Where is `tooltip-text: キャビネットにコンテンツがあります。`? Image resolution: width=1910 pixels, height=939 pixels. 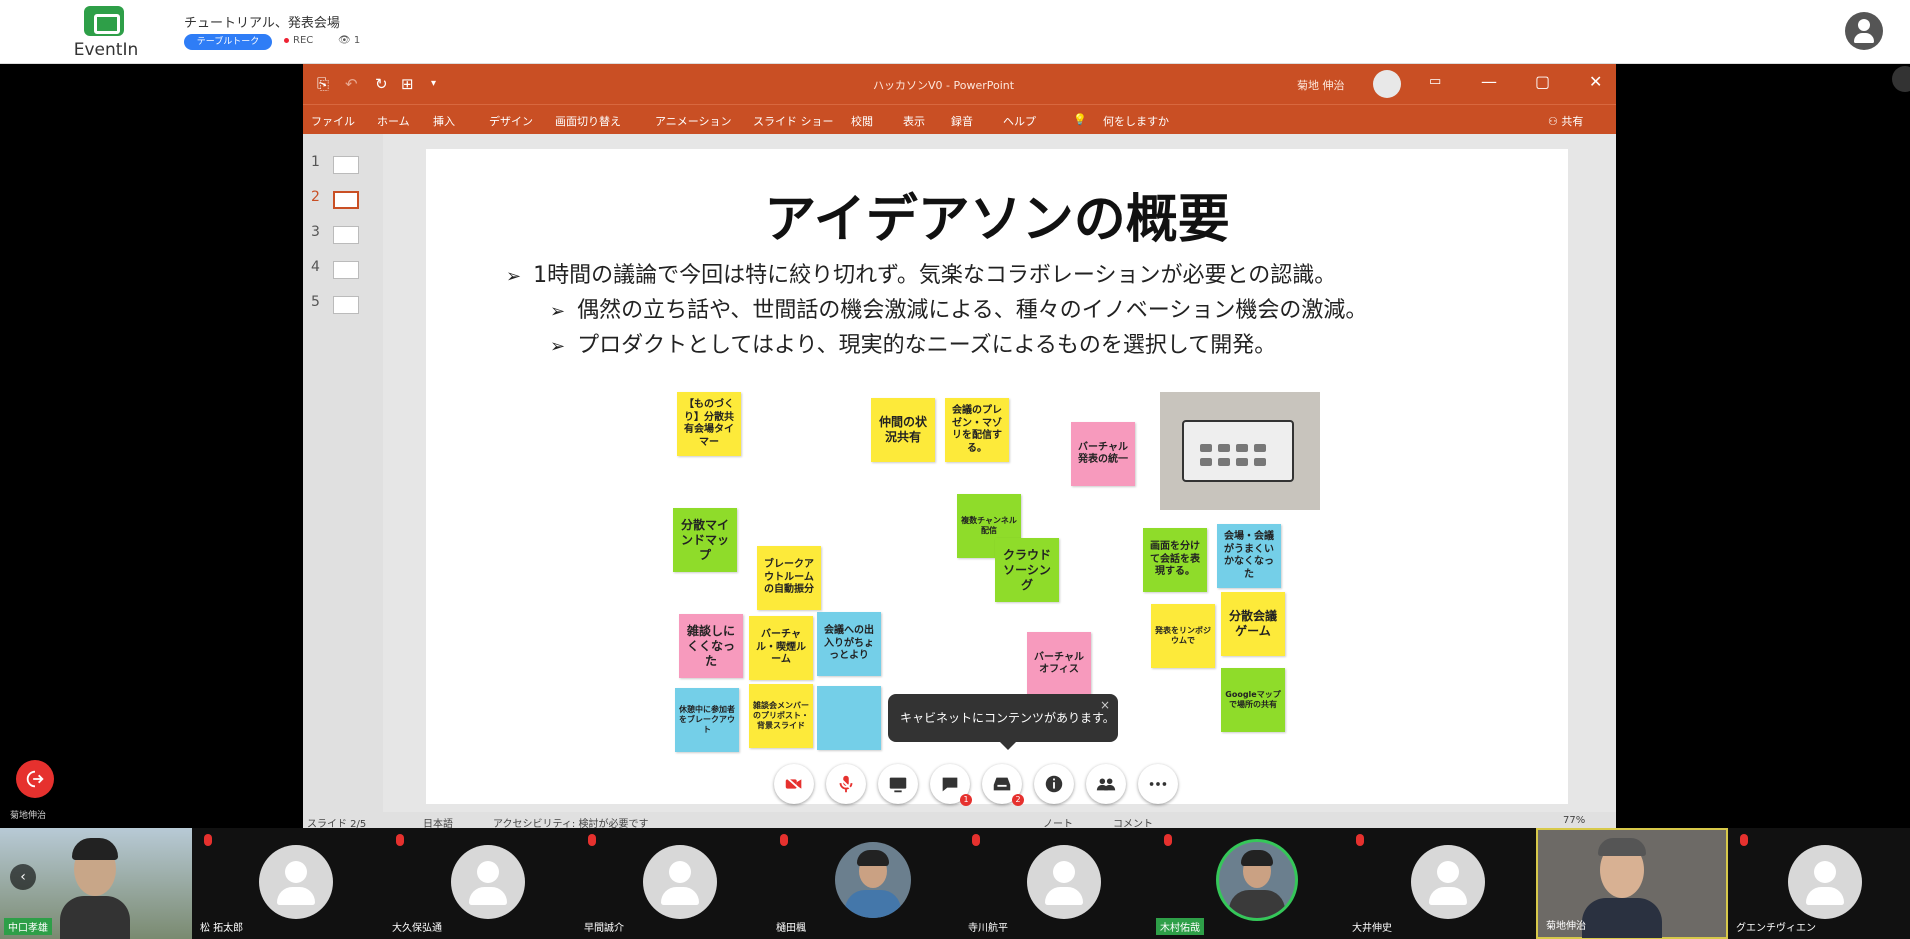 tooltip-text: キャビネットにコンテンツがあります。 is located at coordinates (1007, 718).